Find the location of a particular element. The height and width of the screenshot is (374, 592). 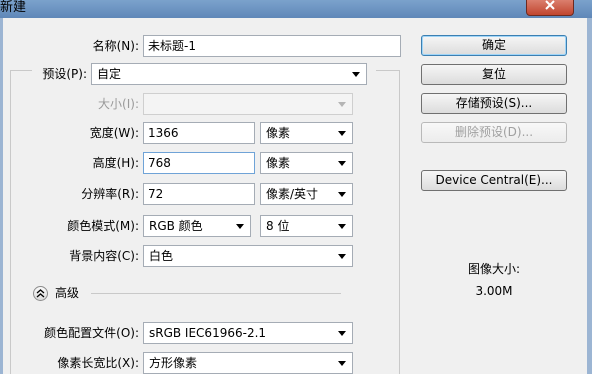

height-unit-value: 像素 is located at coordinates (278, 163).